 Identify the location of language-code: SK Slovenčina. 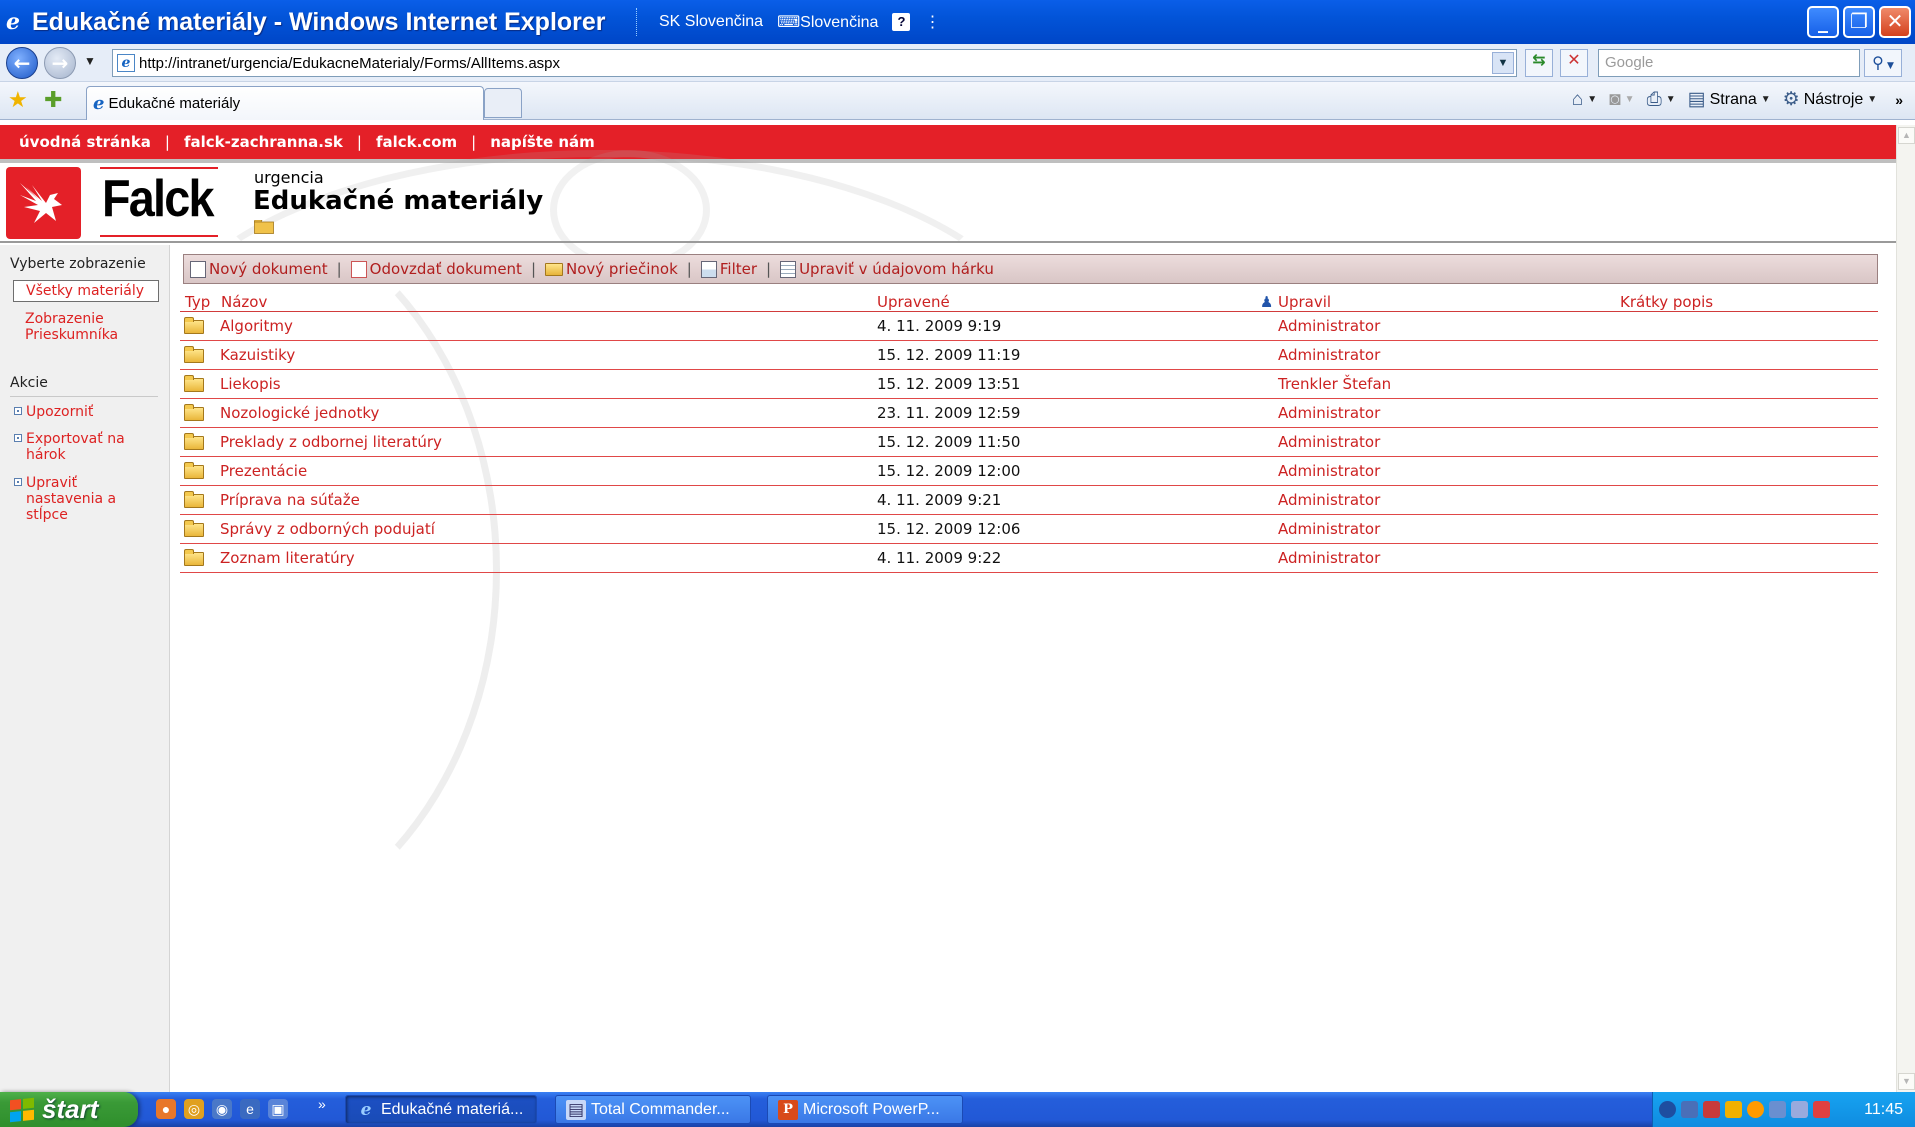
(711, 22).